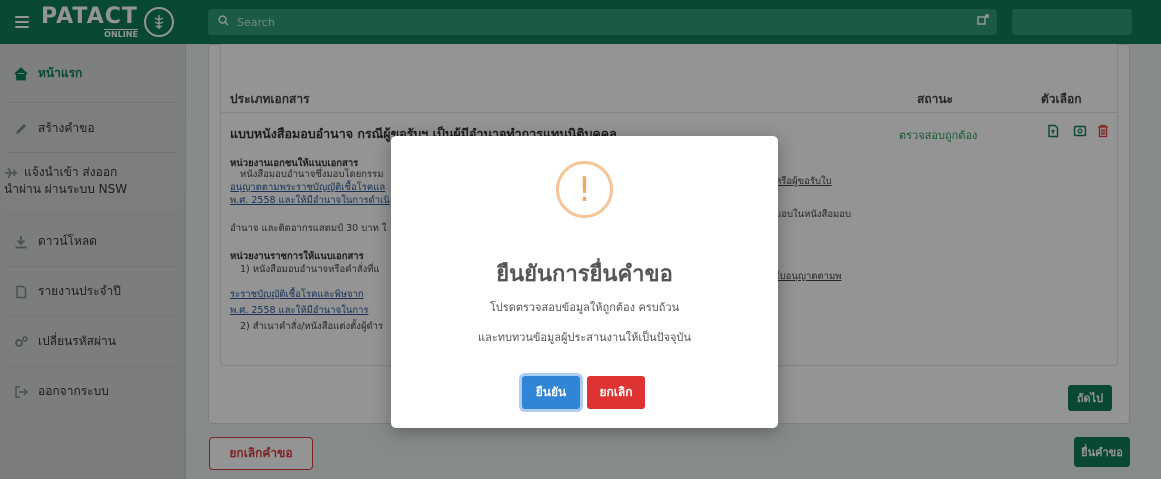  I want to click on dialog-title: ยืนยันการยื่นคำขอ, so click(584, 274).